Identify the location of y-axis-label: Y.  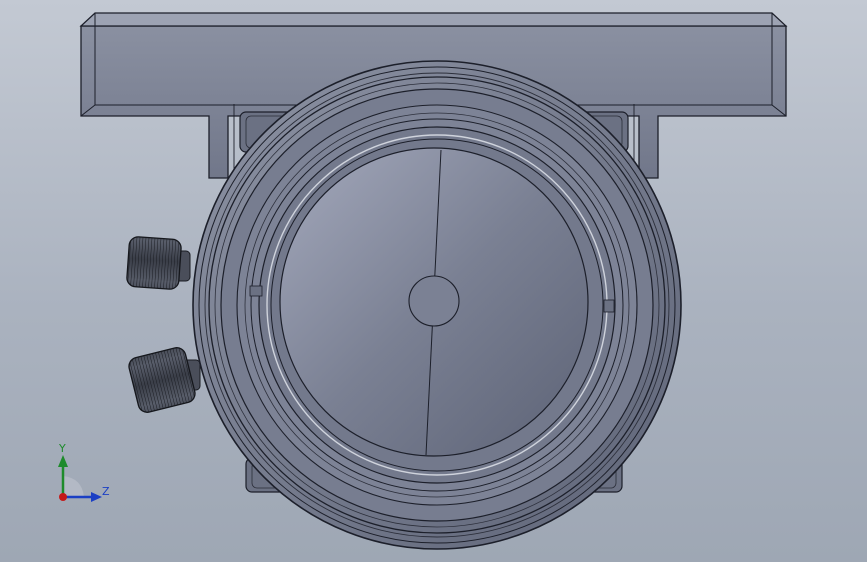
(62, 448).